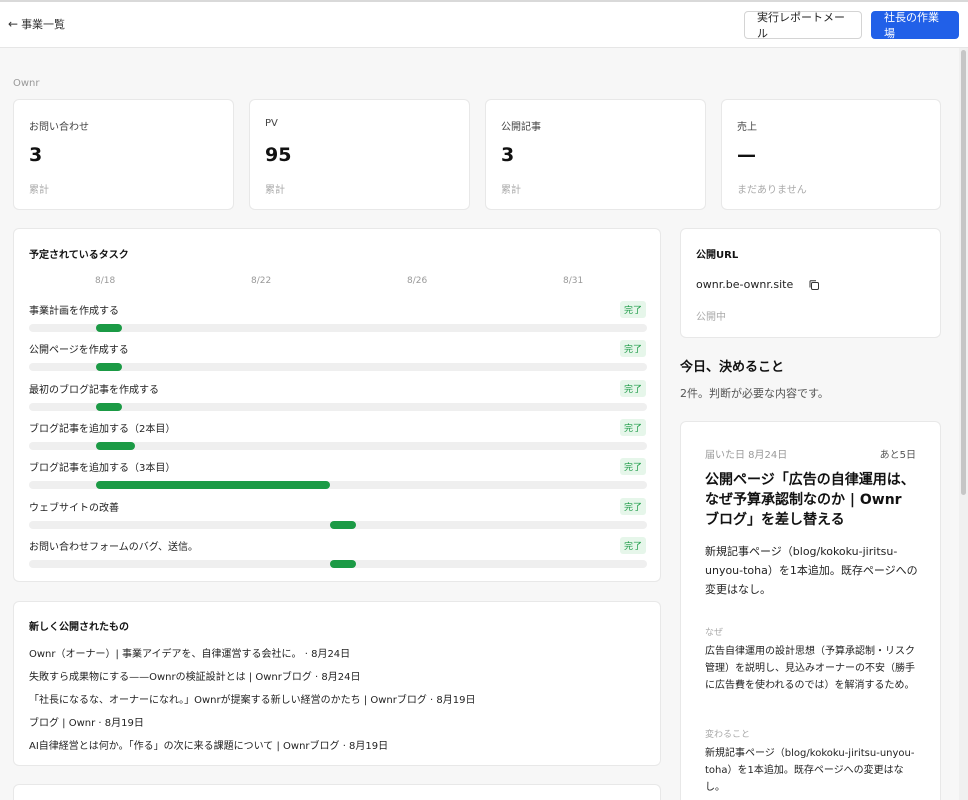  Describe the element at coordinates (74, 311) in the screenshot. I see `task-label: 事業計画を作成する` at that location.